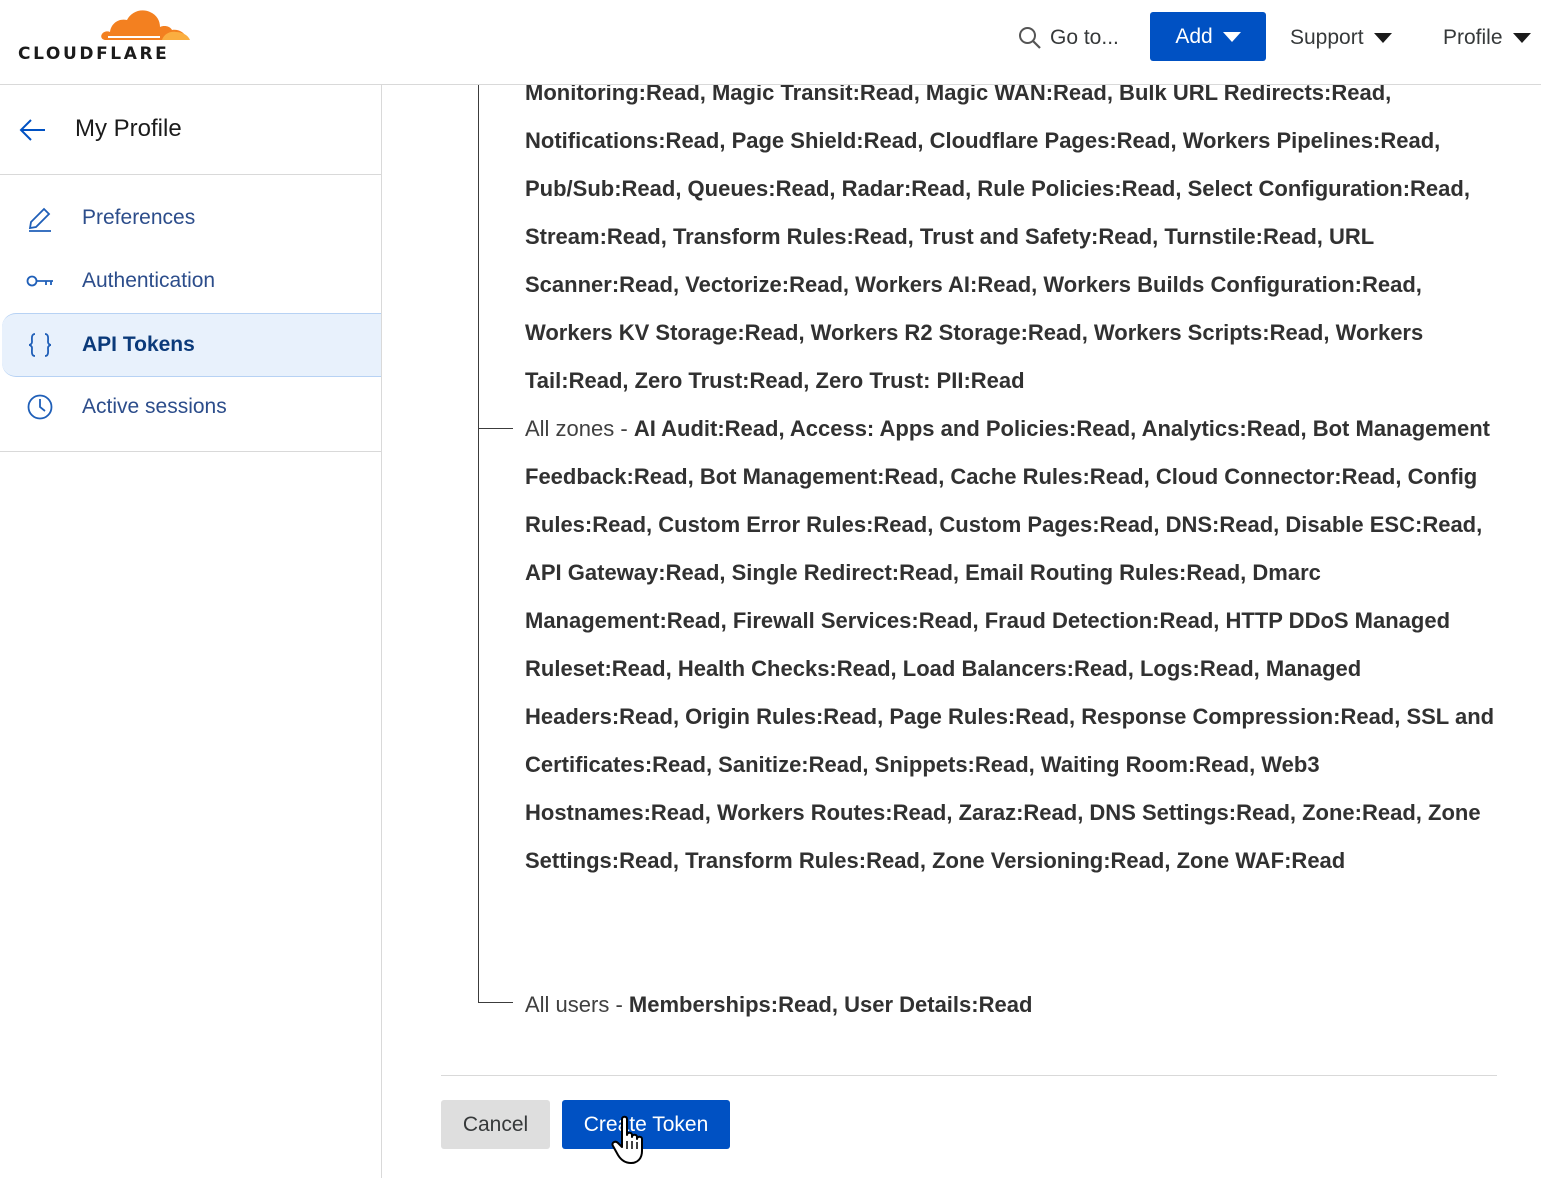  I want to click on footer-divider, so click(969, 1075).